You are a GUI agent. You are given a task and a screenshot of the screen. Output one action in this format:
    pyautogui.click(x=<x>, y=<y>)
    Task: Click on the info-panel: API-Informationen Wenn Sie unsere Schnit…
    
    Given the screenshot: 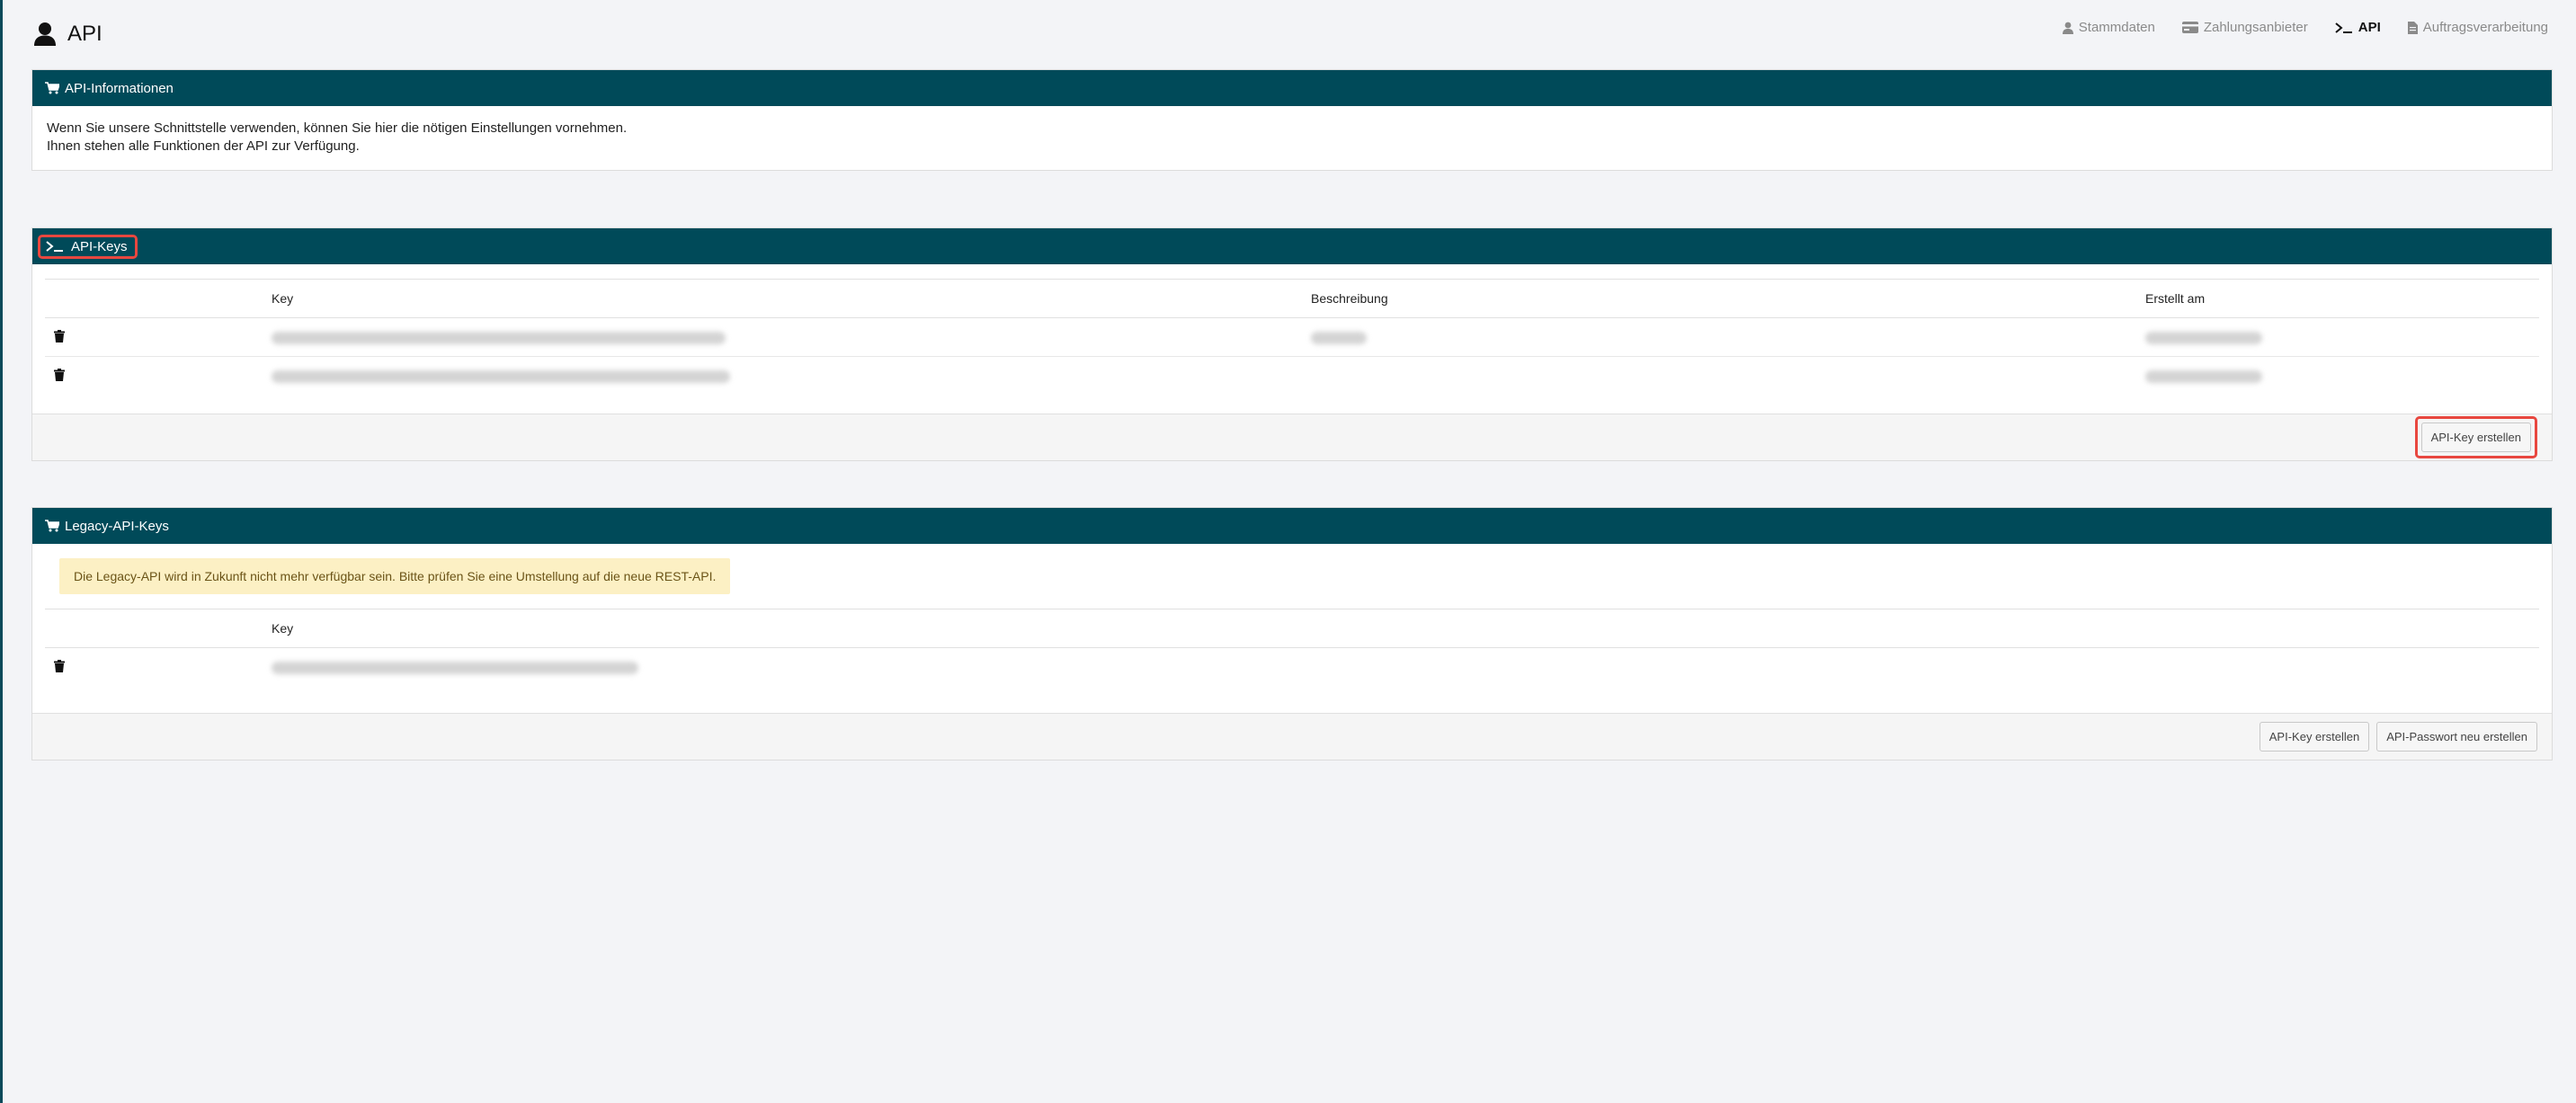 What is the action you would take?
    pyautogui.click(x=1292, y=120)
    